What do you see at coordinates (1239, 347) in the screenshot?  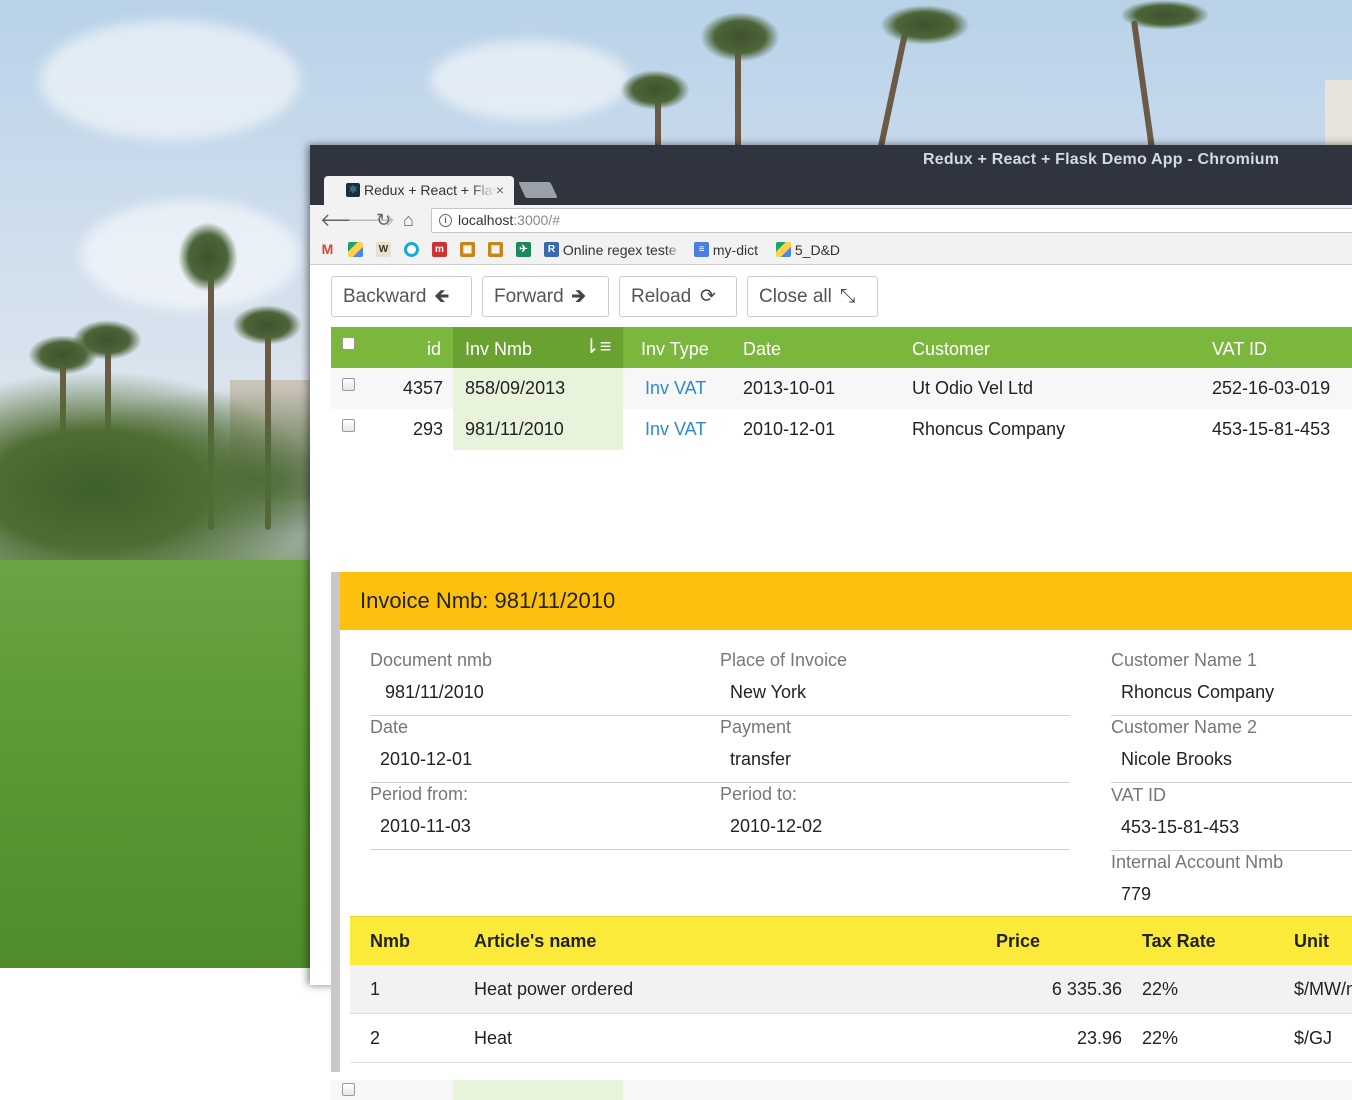 I see `column-header-vat-id: VAT ID` at bounding box center [1239, 347].